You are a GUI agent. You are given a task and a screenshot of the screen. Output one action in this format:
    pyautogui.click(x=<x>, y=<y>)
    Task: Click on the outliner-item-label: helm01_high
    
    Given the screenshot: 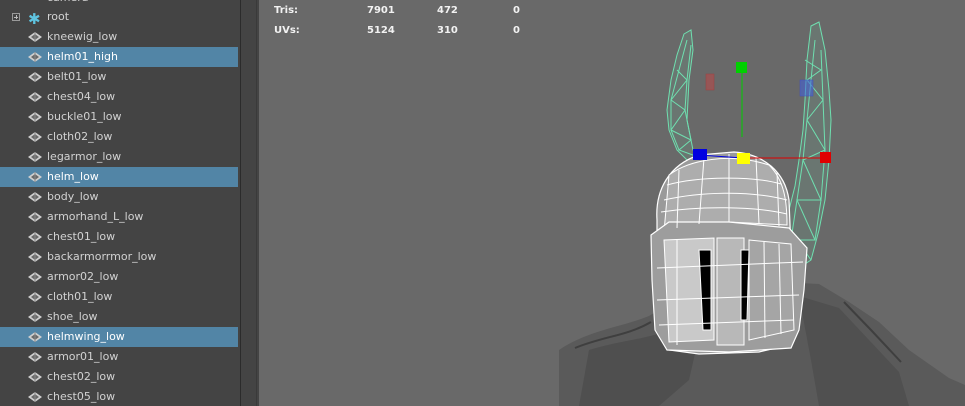 What is the action you would take?
    pyautogui.click(x=82, y=56)
    